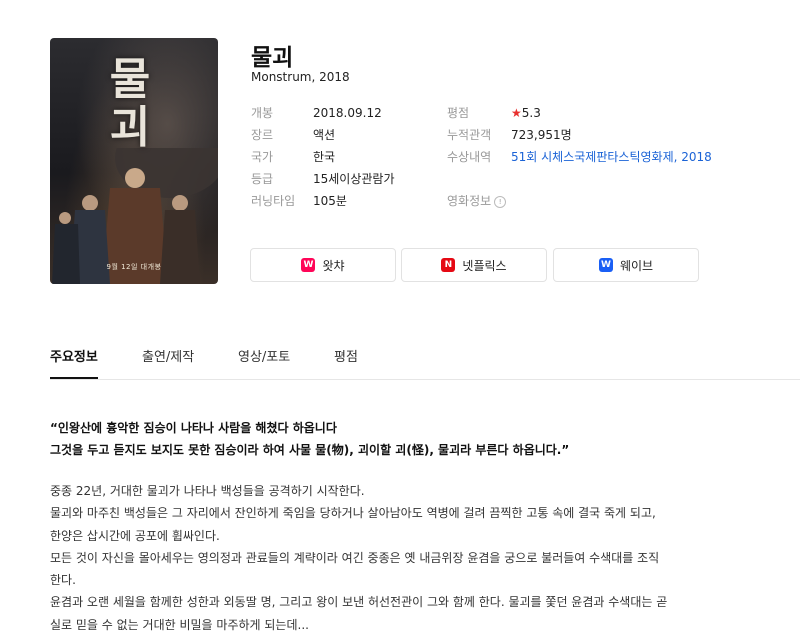 The height and width of the screenshot is (643, 800). I want to click on synopsis-line: 한양은 삽시간에 공포에 휩싸인다., so click(135, 535).